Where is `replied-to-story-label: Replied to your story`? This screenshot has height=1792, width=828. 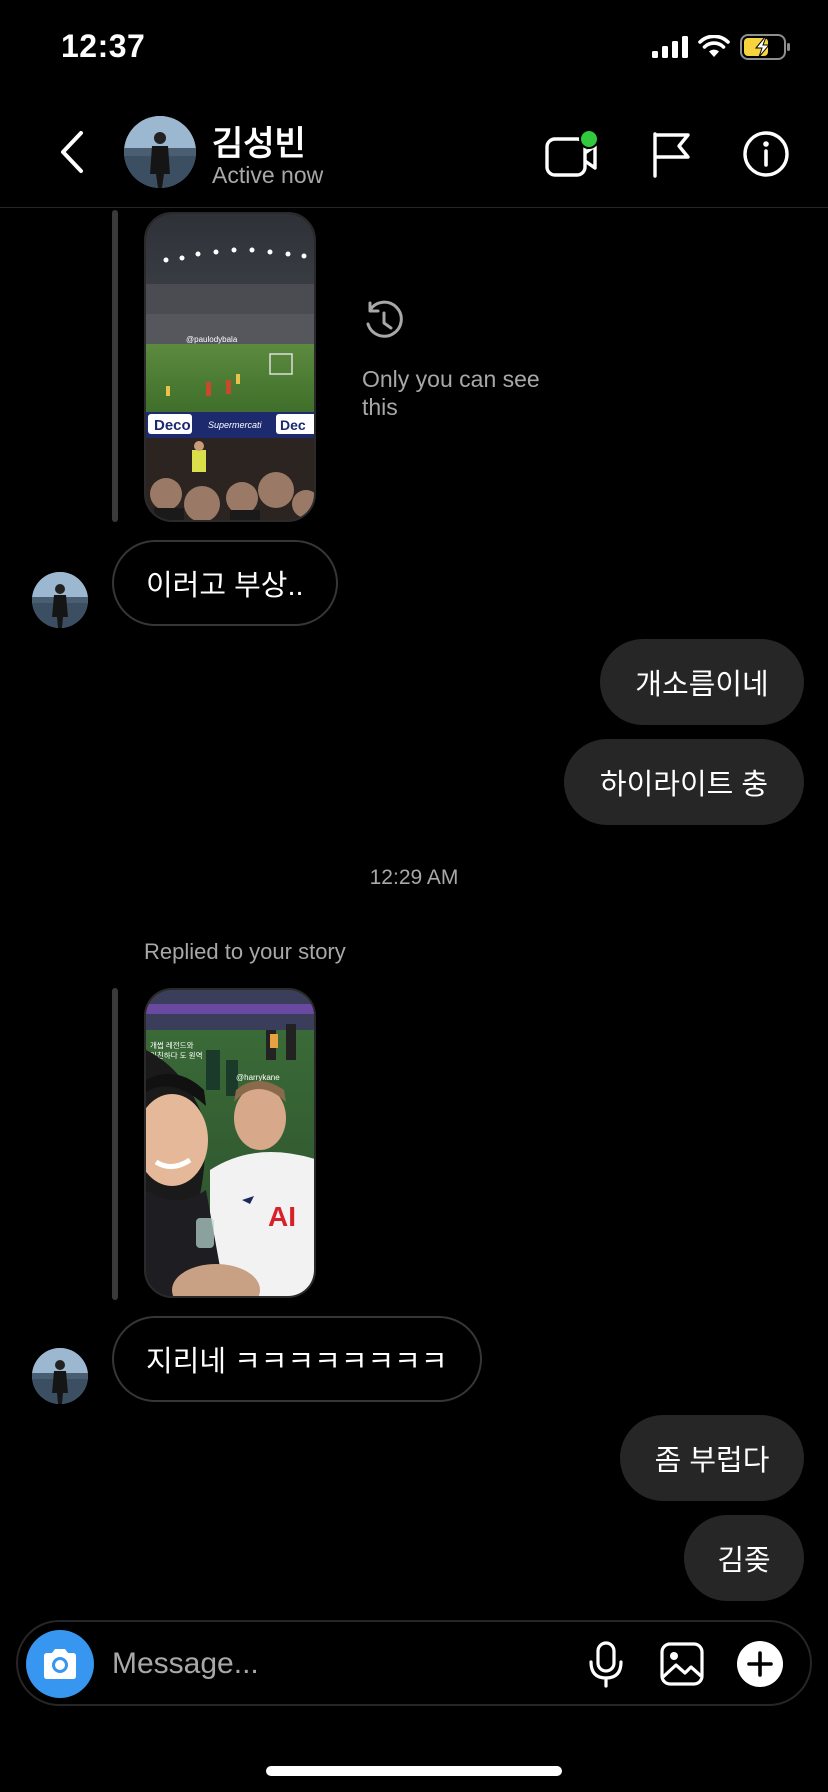
replied-to-story-label: Replied to your story is located at coordinates (245, 951).